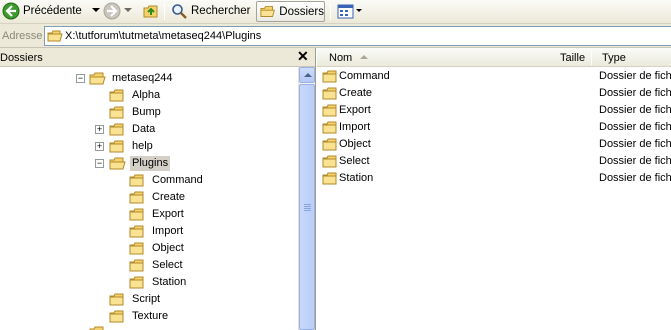 Image resolution: width=671 pixels, height=330 pixels. I want to click on tree-item-label: Bump, so click(146, 112).